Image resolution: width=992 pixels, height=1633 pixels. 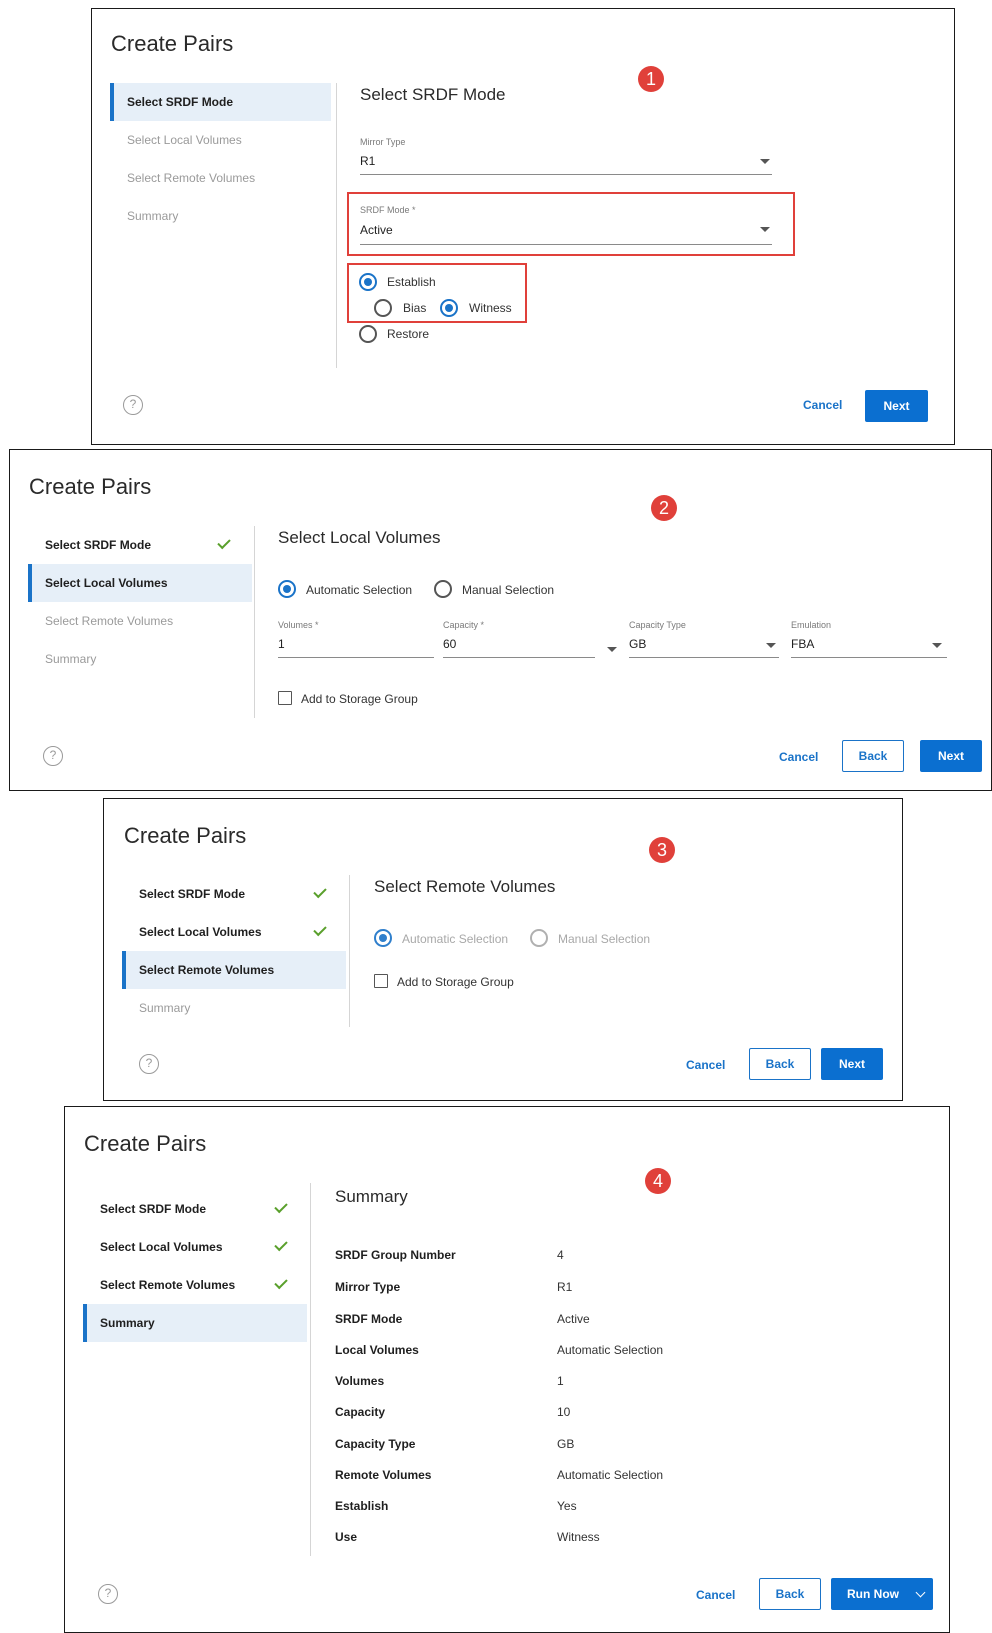 What do you see at coordinates (869, 657) in the screenshot?
I see `emulation-underline` at bounding box center [869, 657].